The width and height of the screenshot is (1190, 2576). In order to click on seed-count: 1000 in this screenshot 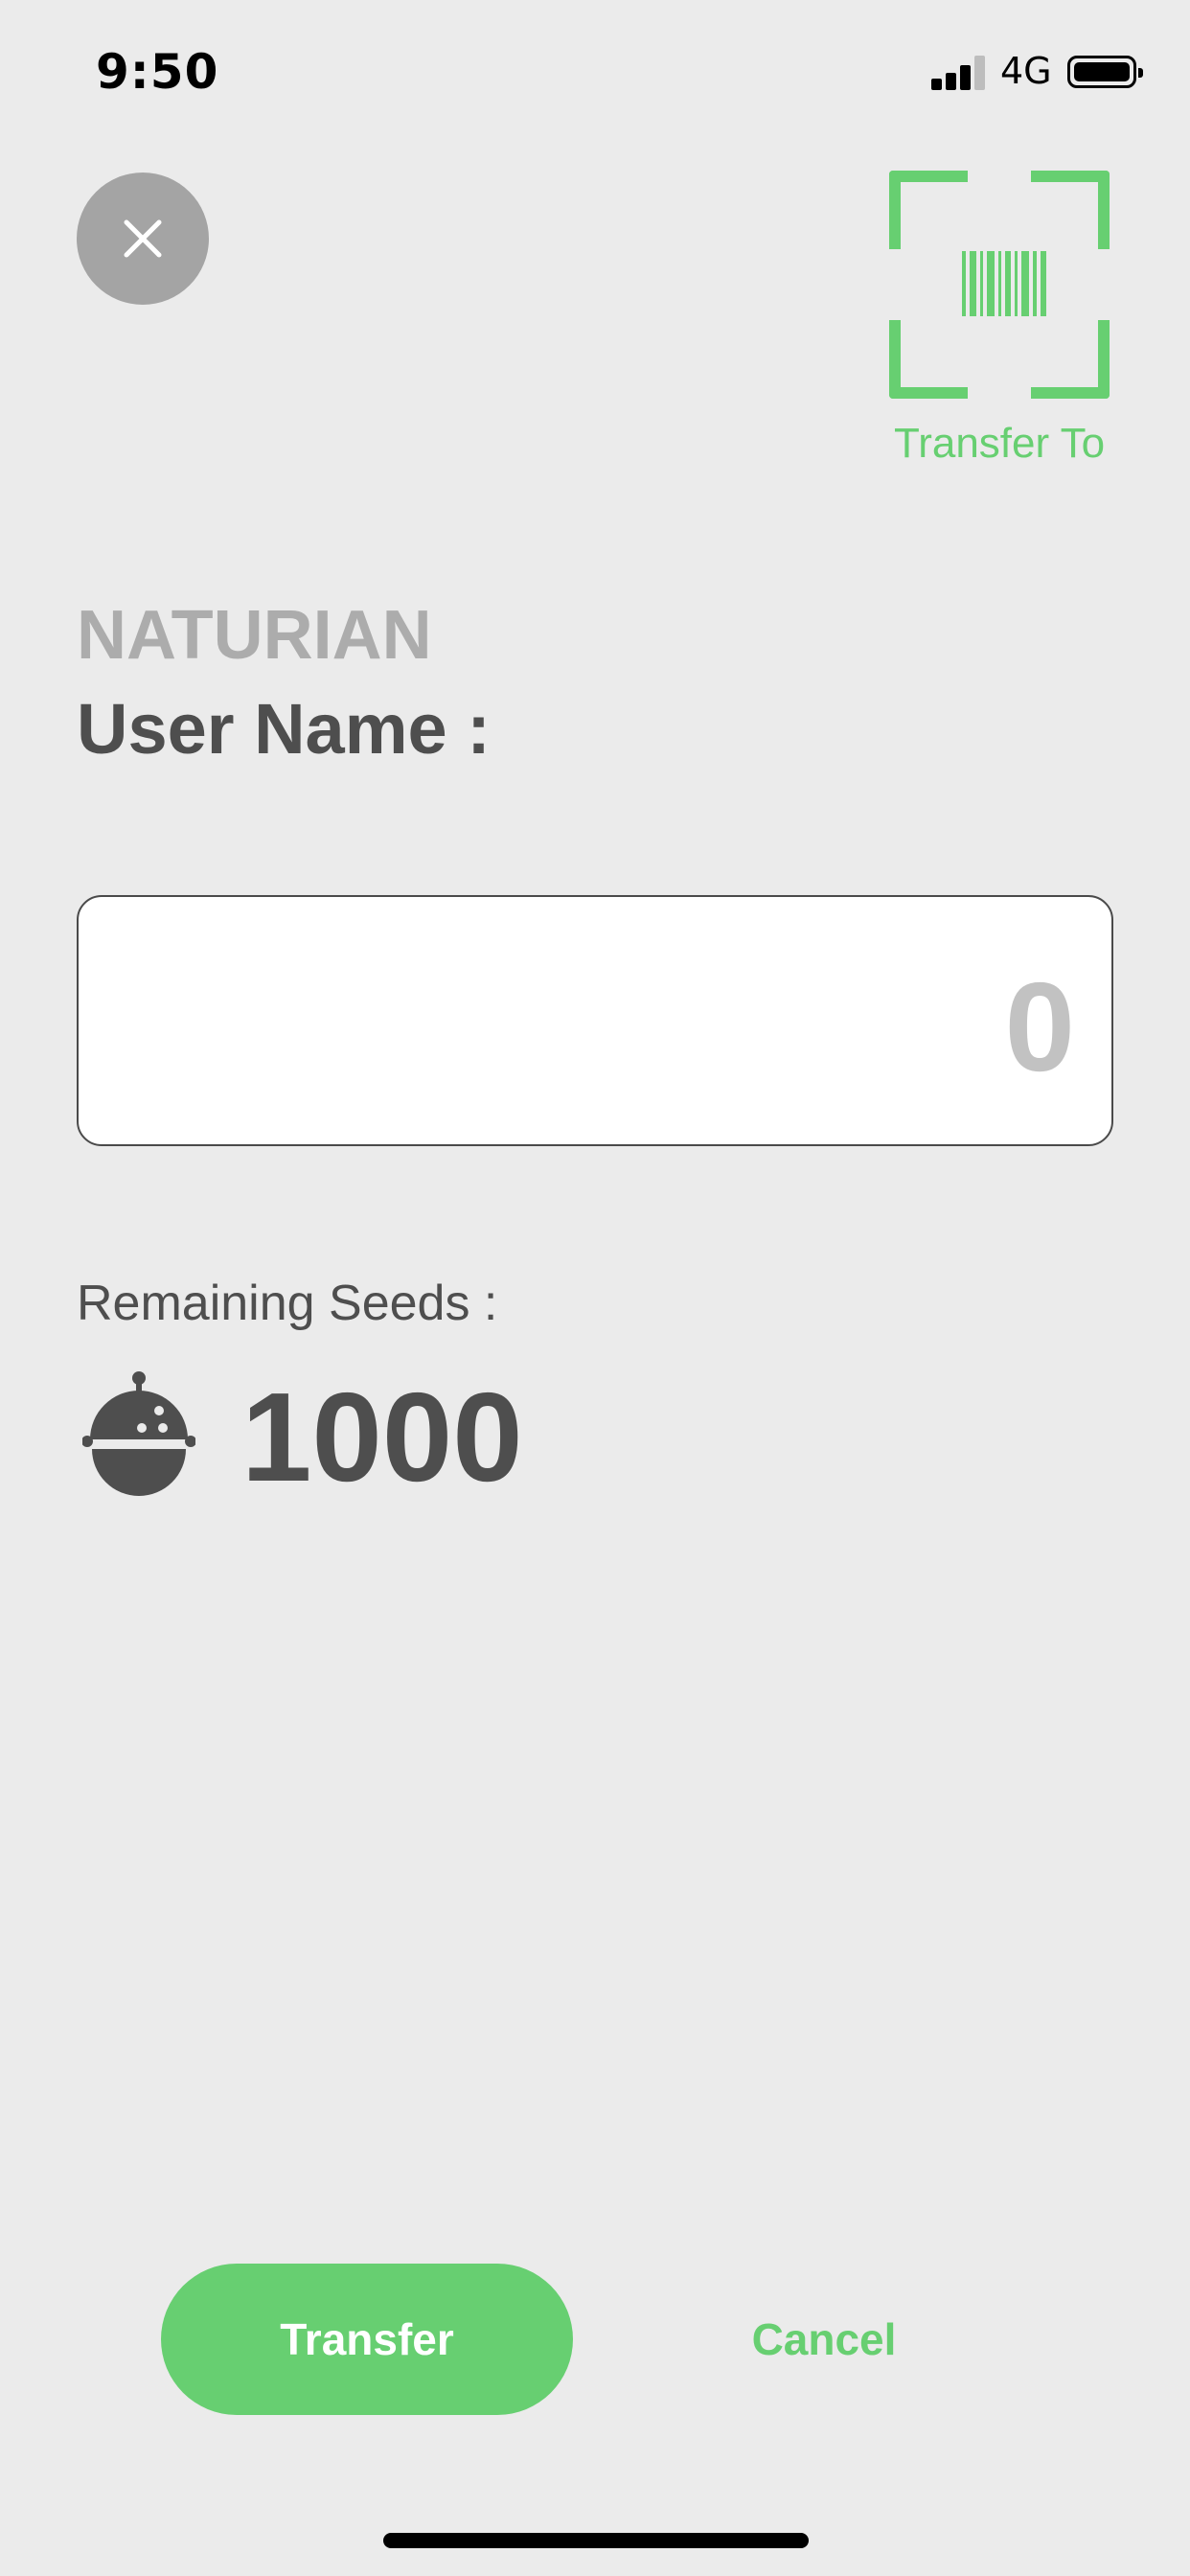, I will do `click(382, 1437)`.